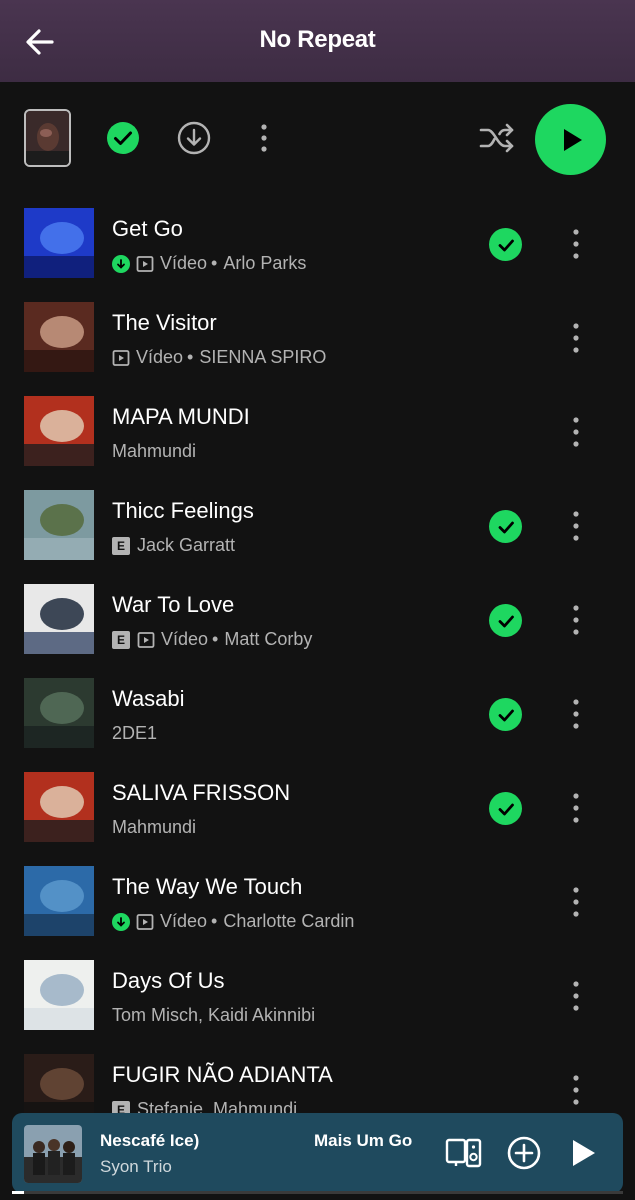 The width and height of the screenshot is (635, 1200). What do you see at coordinates (207, 886) in the screenshot?
I see `track-title: The Way We Touch` at bounding box center [207, 886].